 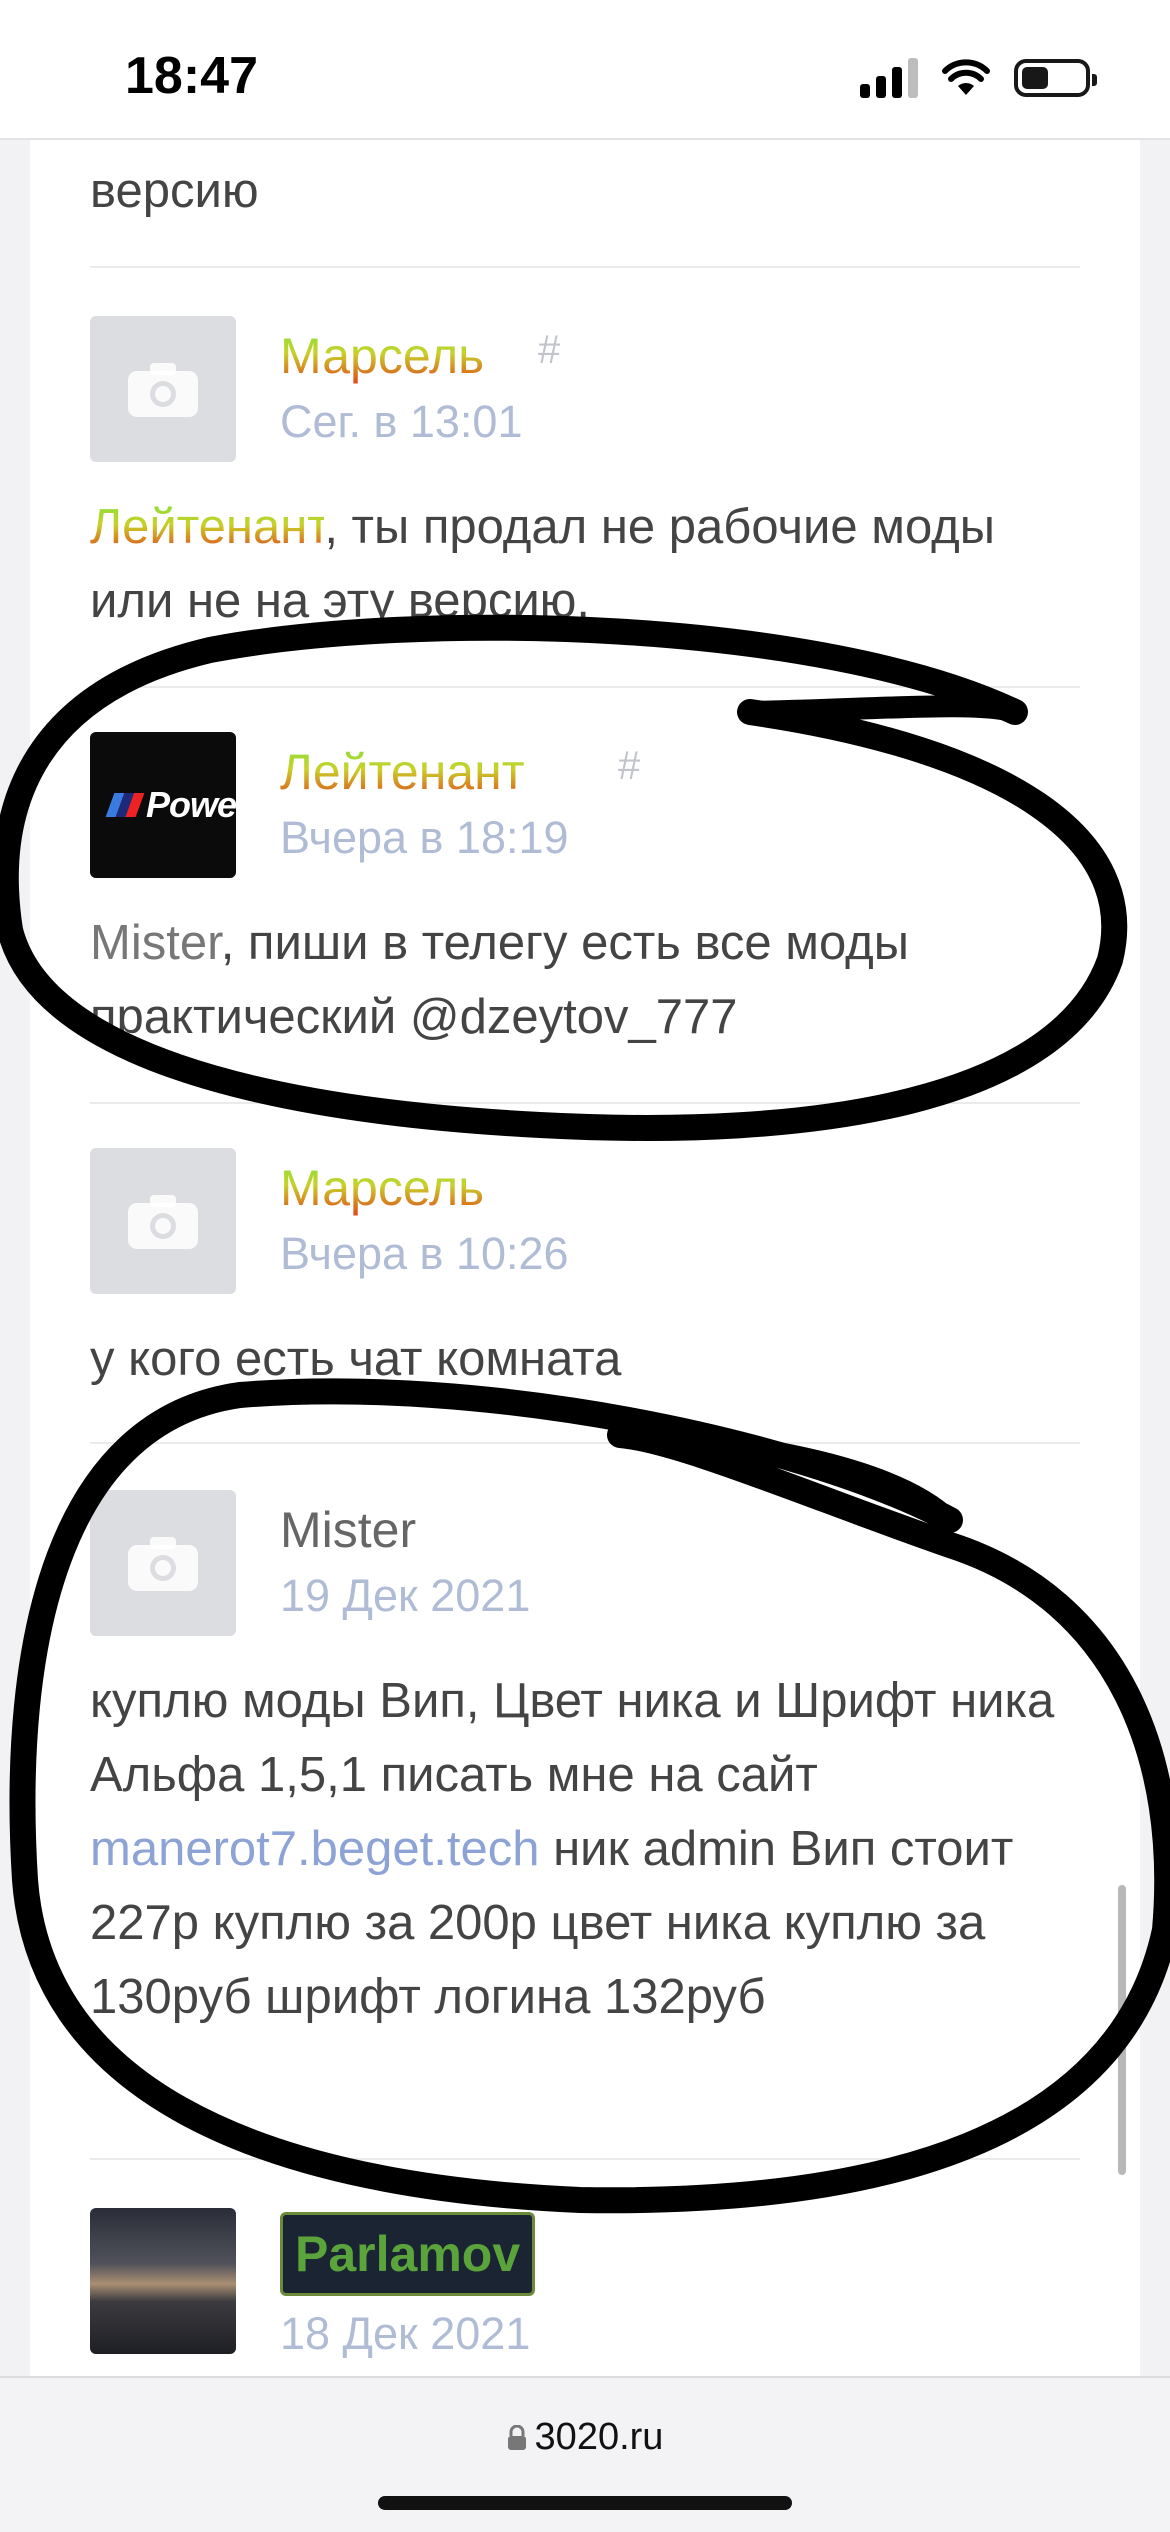 I want to click on browser-address-bar: 3020.ru, so click(x=585, y=2454).